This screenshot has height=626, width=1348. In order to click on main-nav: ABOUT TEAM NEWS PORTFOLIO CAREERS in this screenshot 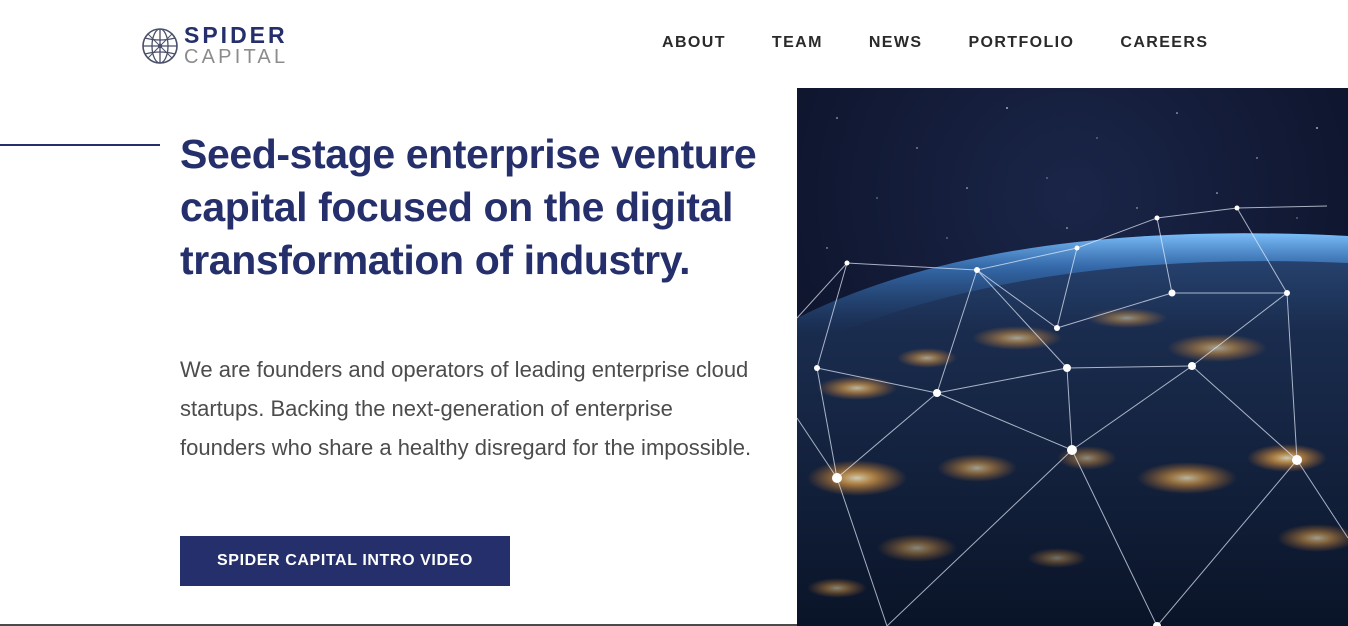, I will do `click(935, 43)`.